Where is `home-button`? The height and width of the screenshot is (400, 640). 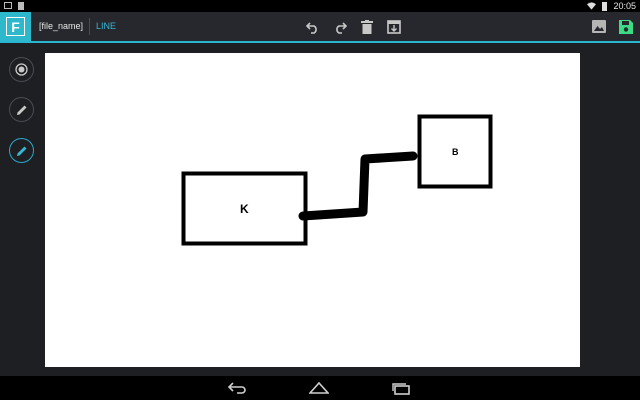 home-button is located at coordinates (319, 388).